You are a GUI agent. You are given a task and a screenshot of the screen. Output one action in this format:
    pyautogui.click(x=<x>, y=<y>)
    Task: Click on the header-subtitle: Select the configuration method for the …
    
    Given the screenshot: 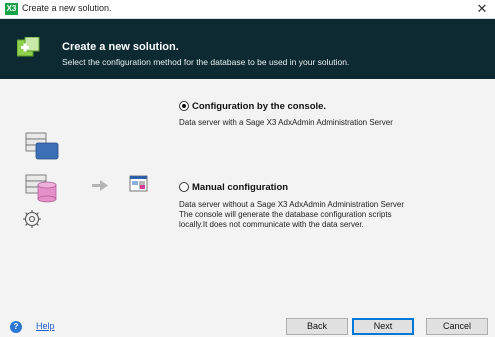 What is the action you would take?
    pyautogui.click(x=206, y=62)
    